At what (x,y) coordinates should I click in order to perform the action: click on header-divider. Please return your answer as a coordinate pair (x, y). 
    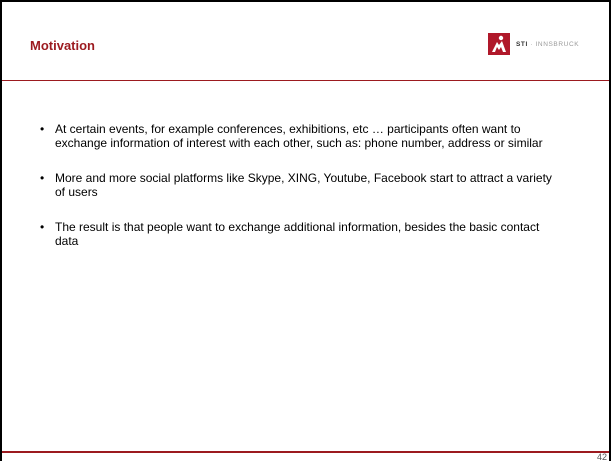
    Looking at the image, I should click on (305, 80).